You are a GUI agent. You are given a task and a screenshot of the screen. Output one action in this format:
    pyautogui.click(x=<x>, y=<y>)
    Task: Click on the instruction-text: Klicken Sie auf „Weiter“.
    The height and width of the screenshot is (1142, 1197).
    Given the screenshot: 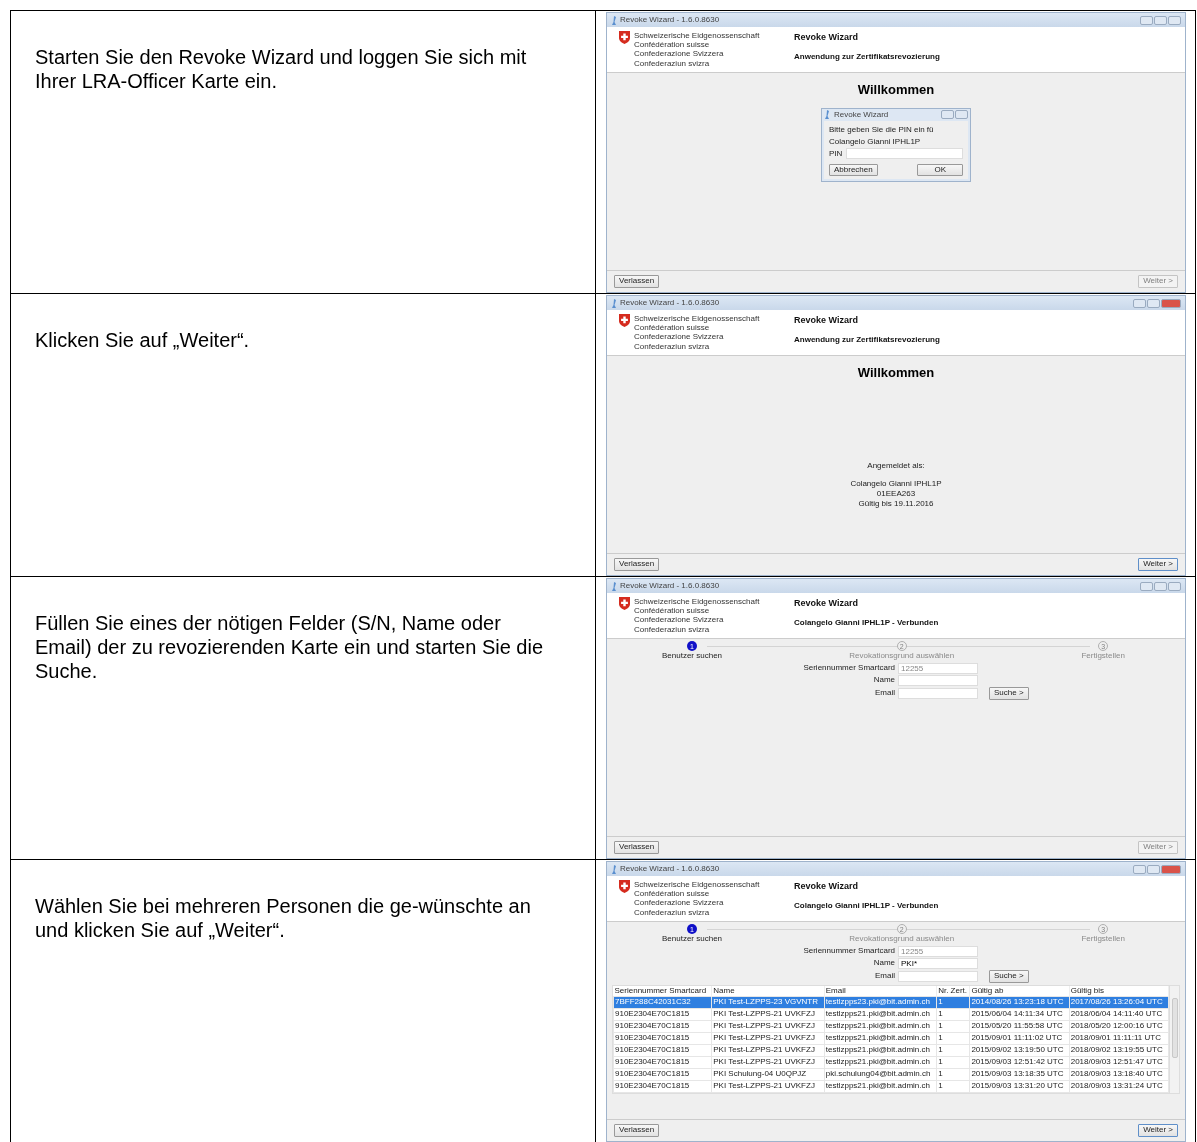 What is the action you would take?
    pyautogui.click(x=142, y=340)
    